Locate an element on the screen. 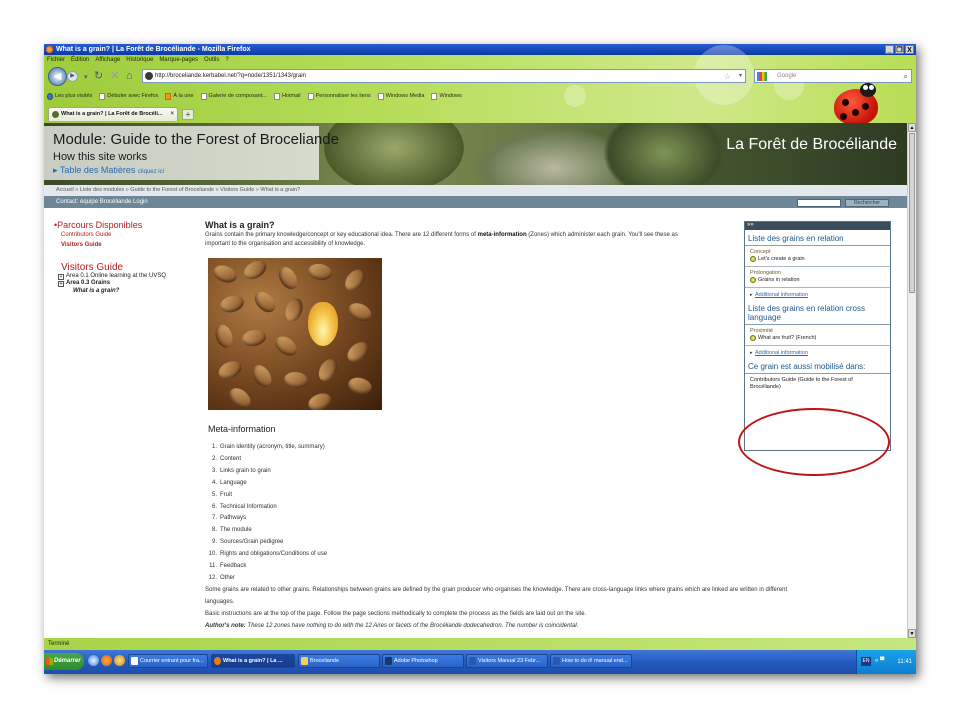 This screenshot has height=720, width=960. reload-icon: ↻ is located at coordinates (98, 76).